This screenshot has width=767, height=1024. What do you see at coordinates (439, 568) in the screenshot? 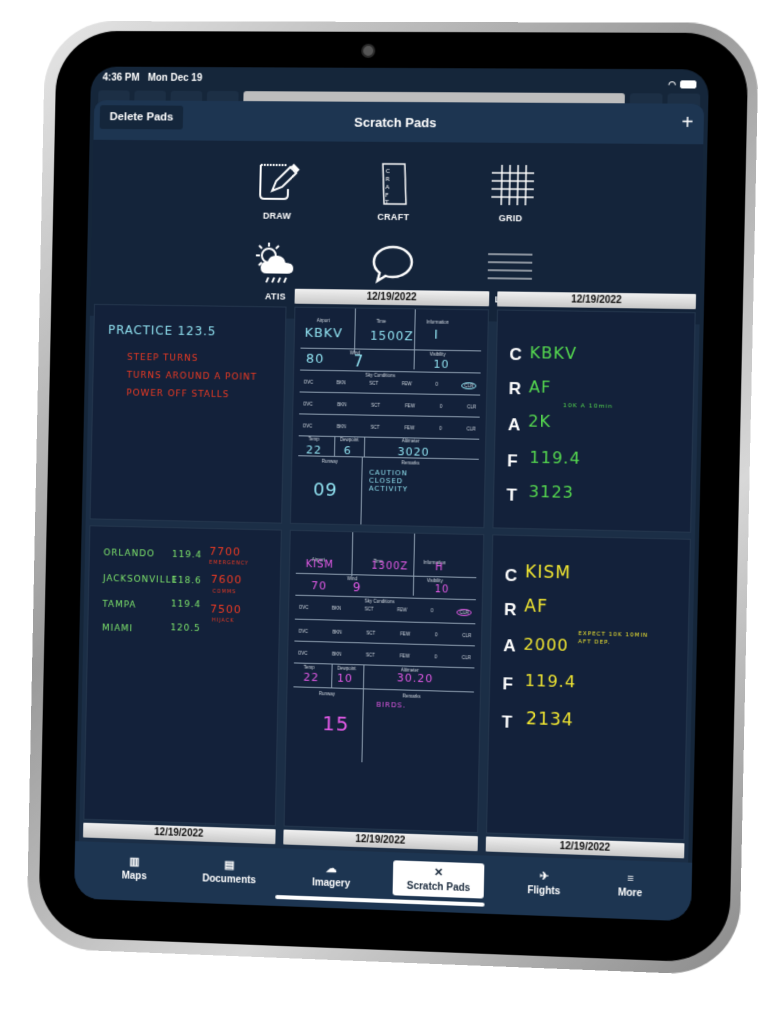
I see `information-value: H` at bounding box center [439, 568].